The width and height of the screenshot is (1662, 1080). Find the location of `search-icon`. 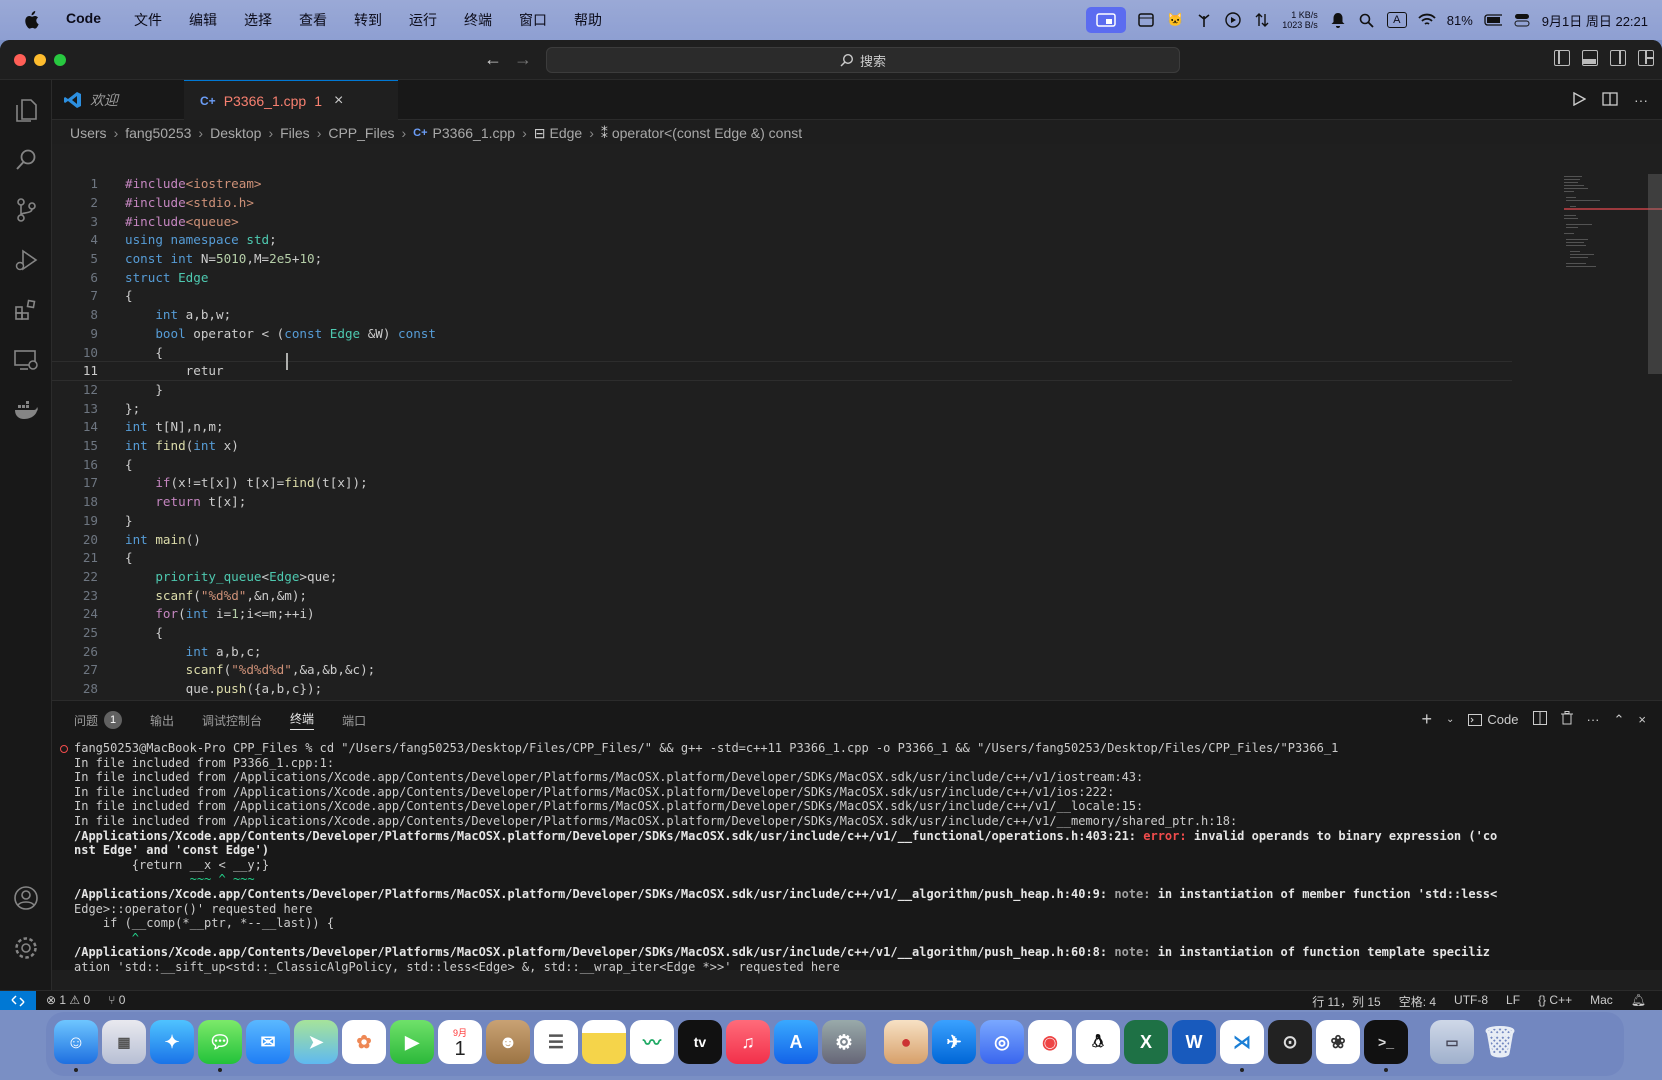

search-icon is located at coordinates (1367, 20).